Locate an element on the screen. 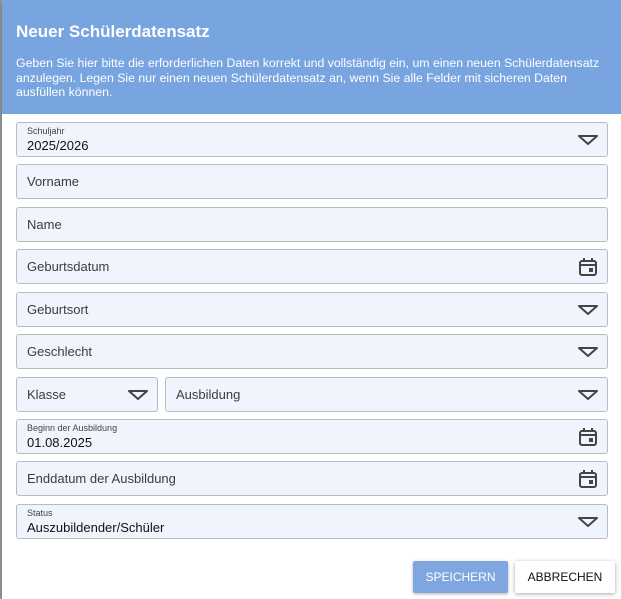  klasse-select: Klasse is located at coordinates (87, 394).